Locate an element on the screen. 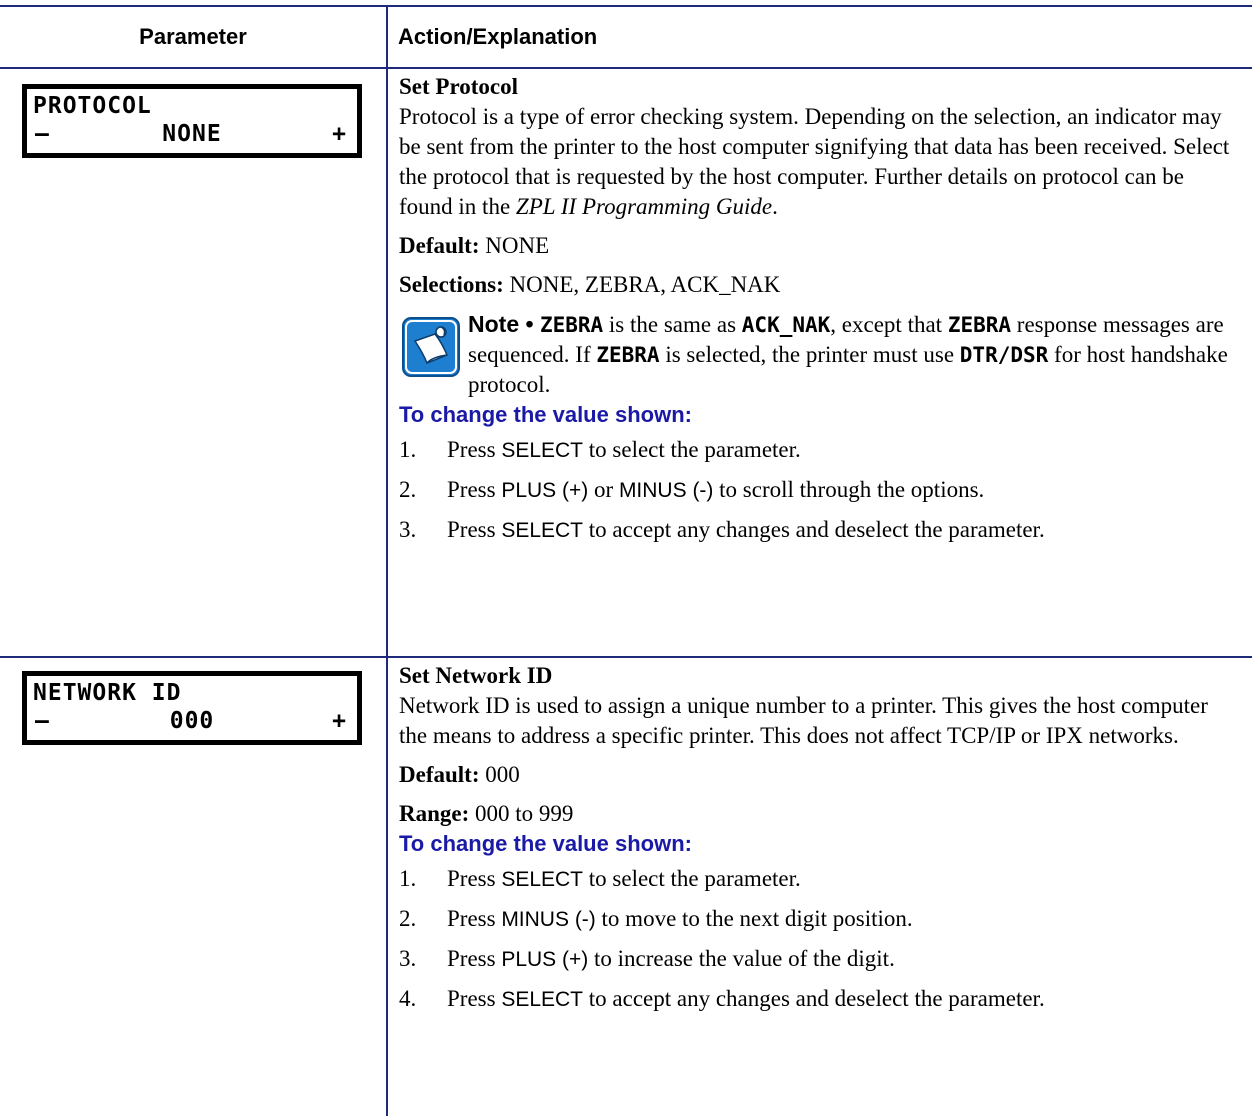  lcd-display-network-id: NETWORK ID – 000 + is located at coordinates (192, 708).